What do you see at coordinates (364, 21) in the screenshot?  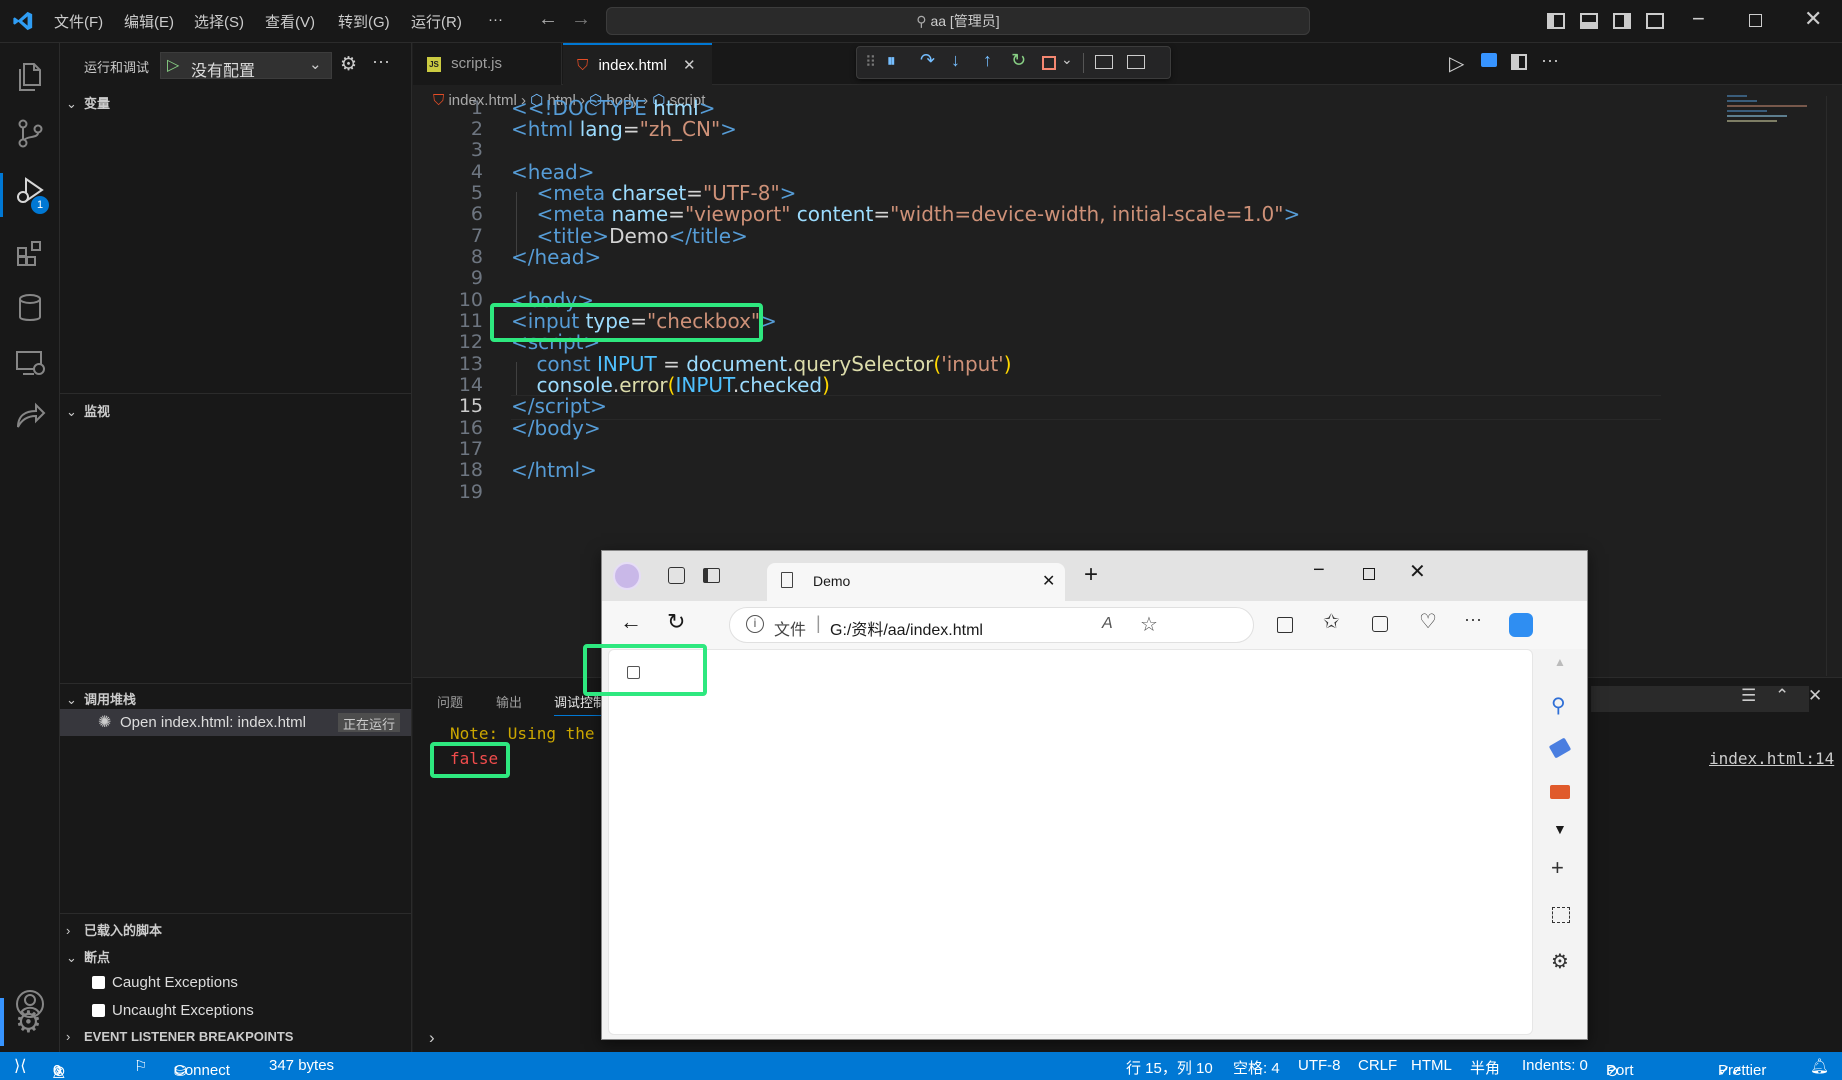 I see `menu-go: 转到(G)` at bounding box center [364, 21].